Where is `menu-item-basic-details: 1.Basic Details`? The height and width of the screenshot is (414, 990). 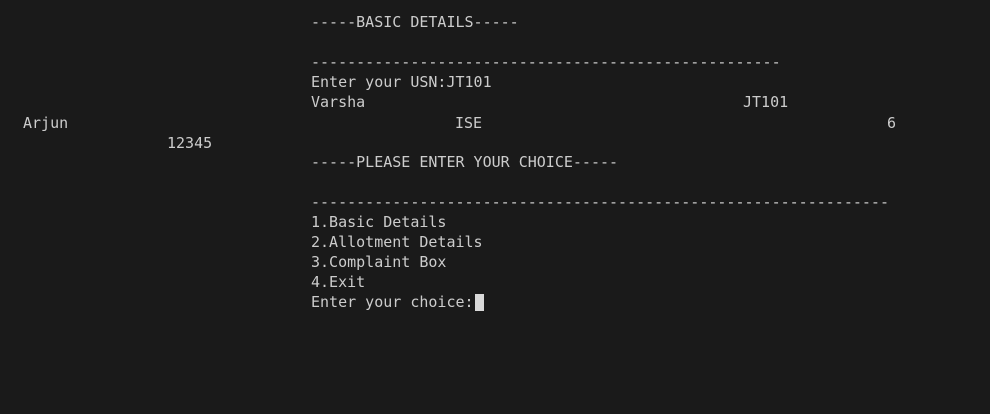
menu-item-basic-details: 1.Basic Details is located at coordinates (379, 222).